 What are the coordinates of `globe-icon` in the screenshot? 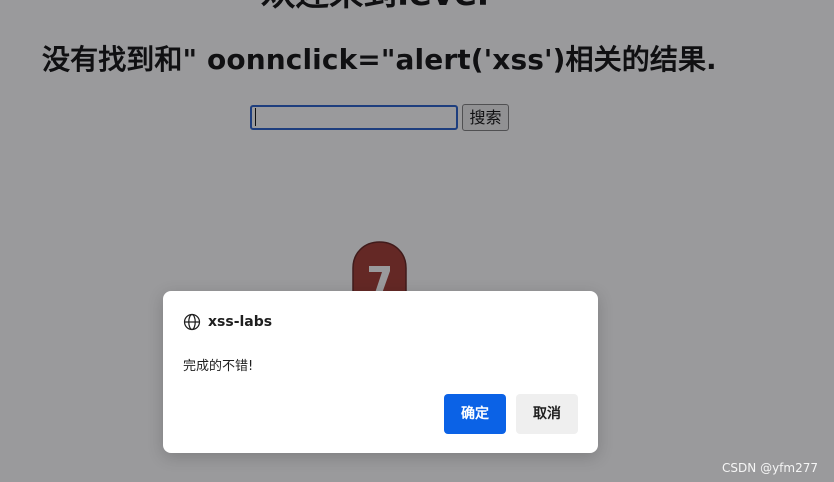 It's located at (192, 322).